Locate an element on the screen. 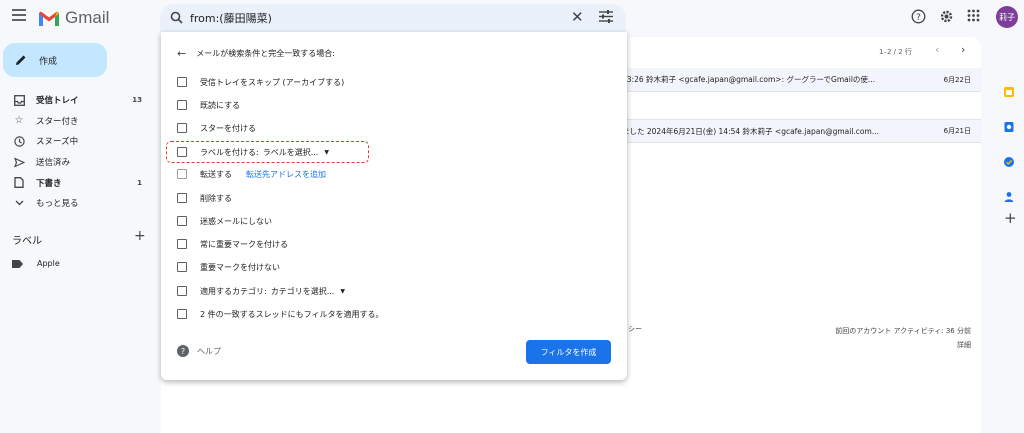  sidebar-item-starred: ☆ スター付き is located at coordinates (78, 121).